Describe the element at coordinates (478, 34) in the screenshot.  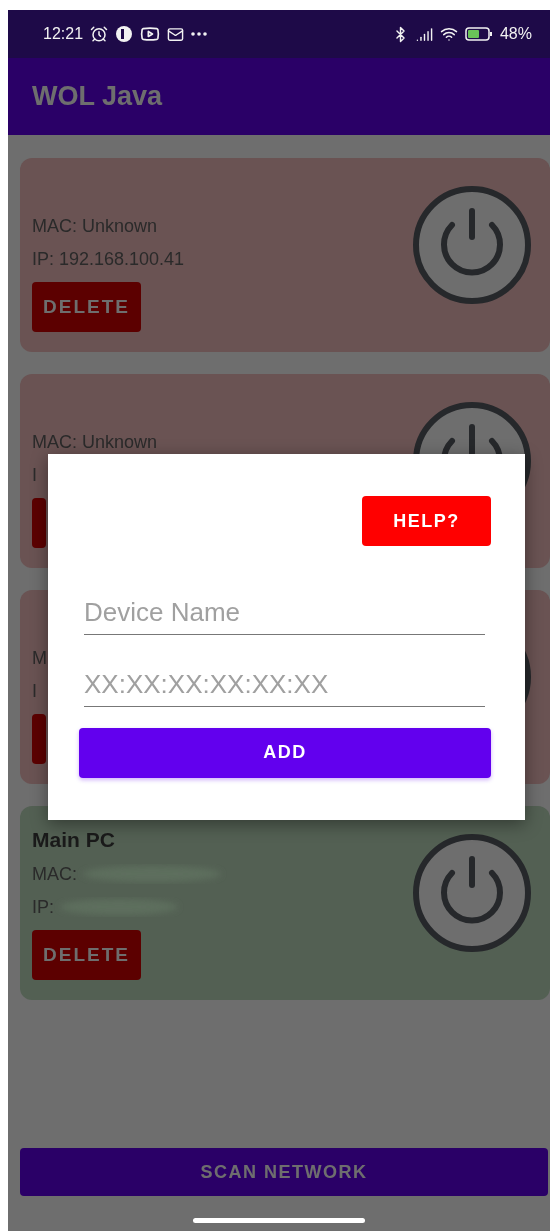
I see `battery-icon` at that location.